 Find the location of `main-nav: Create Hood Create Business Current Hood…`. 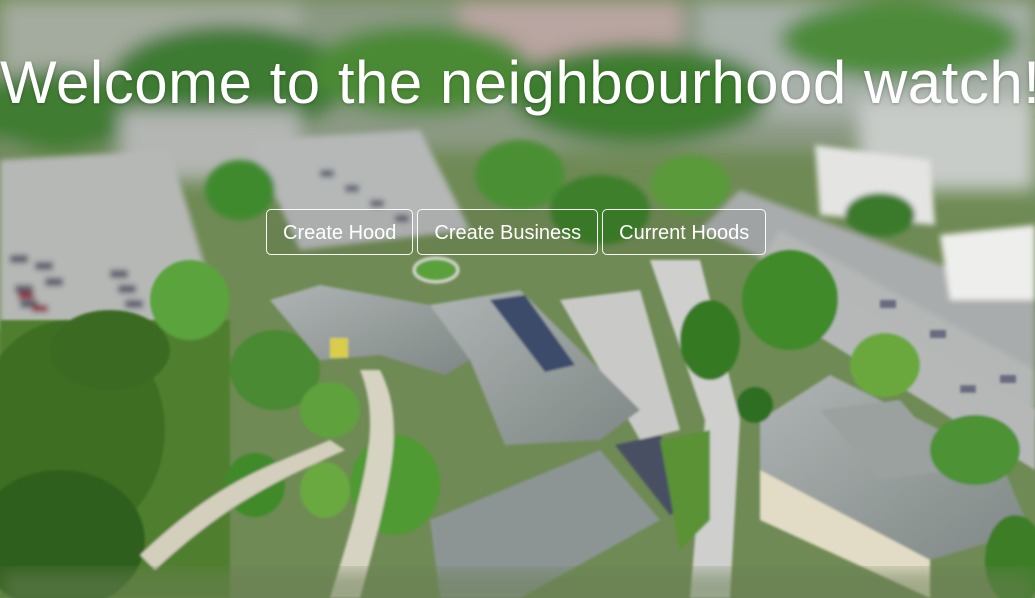

main-nav: Create Hood Create Business Current Hood… is located at coordinates (516, 232).